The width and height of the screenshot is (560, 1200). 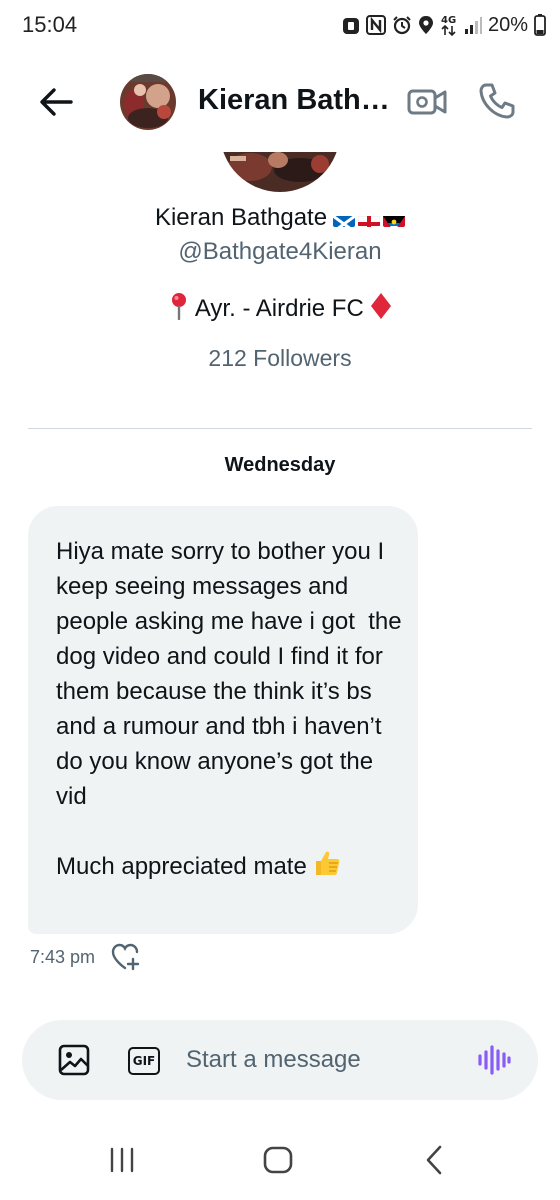 I want to click on notification-icon, so click(x=351, y=25).